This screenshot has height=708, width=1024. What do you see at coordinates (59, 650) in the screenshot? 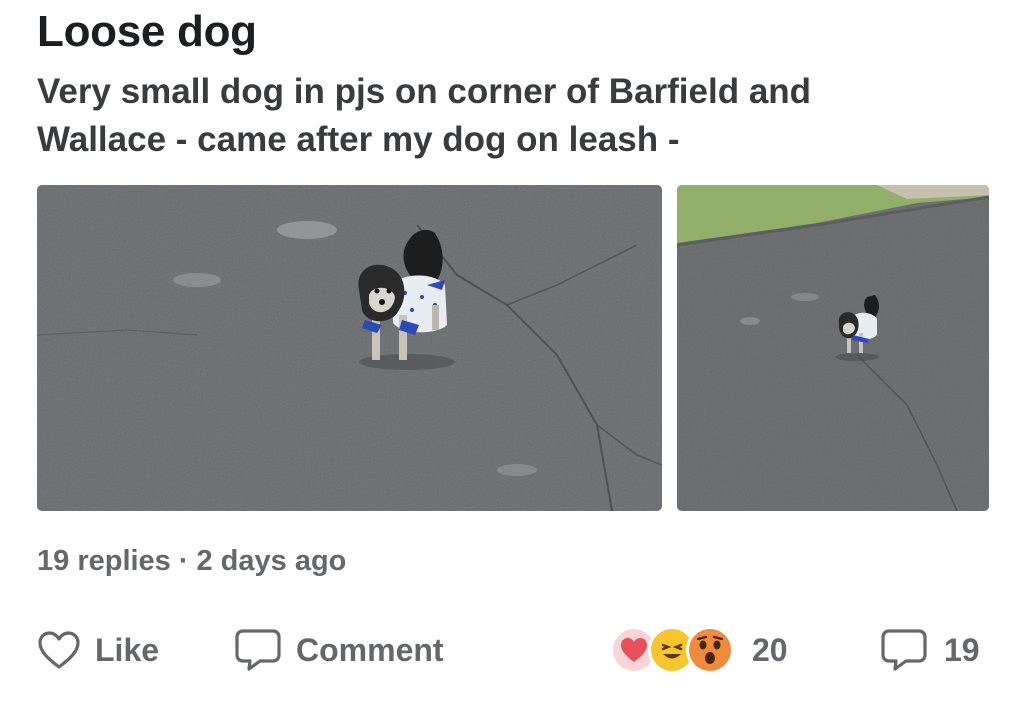
I see `heart-outline-icon` at bounding box center [59, 650].